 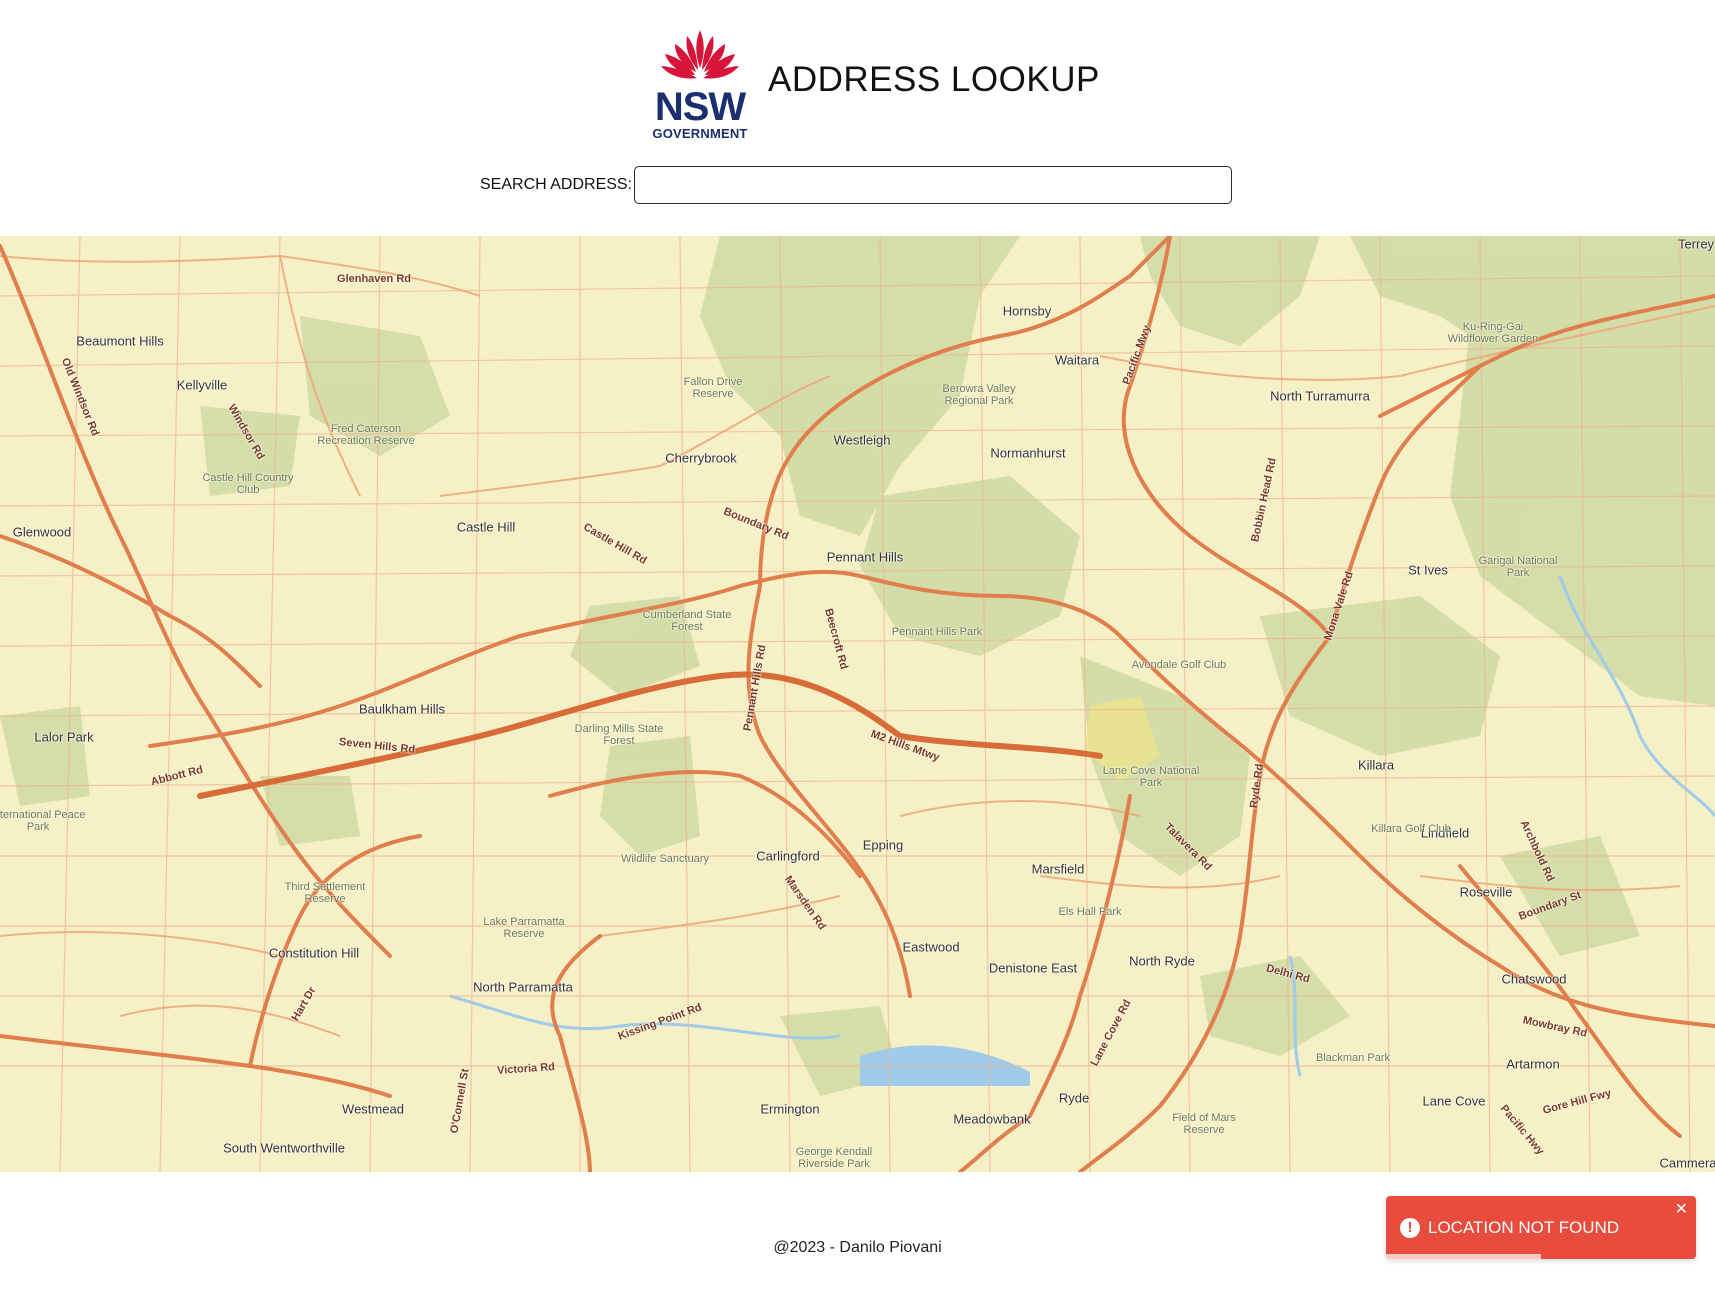 What do you see at coordinates (1204, 1124) in the screenshot?
I see `map-label-park: Field of Mars Reserve` at bounding box center [1204, 1124].